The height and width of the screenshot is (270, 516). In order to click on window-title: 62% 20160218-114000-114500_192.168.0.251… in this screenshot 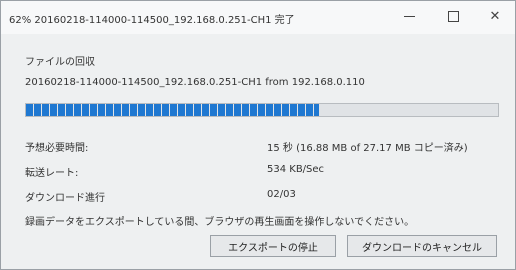, I will do `click(152, 20)`.